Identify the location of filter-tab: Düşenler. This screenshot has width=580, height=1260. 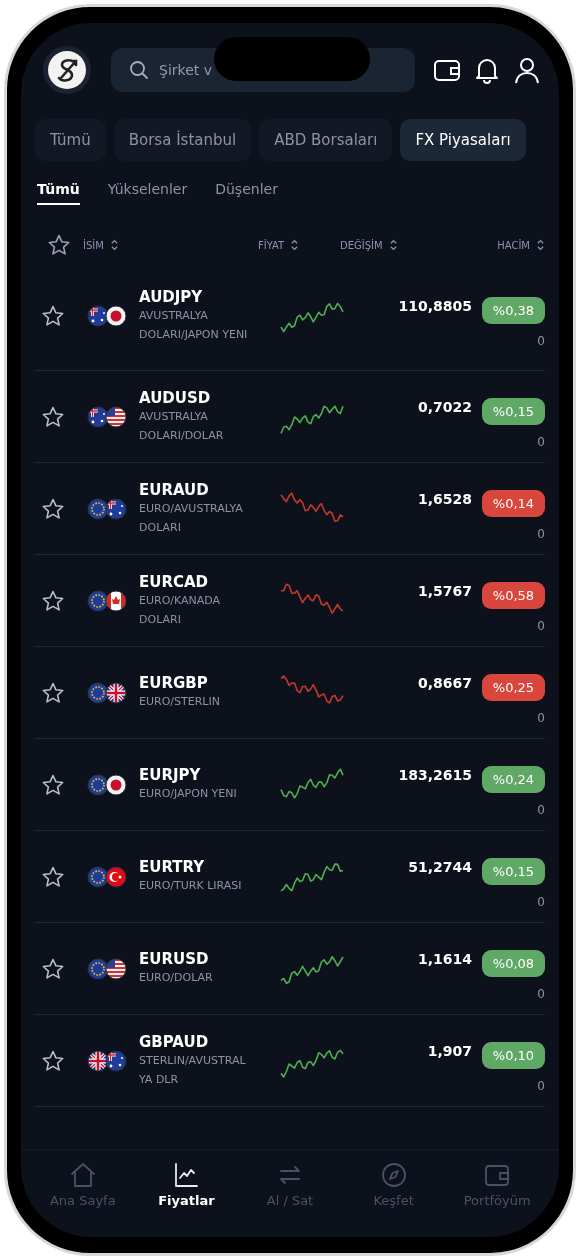
(246, 193).